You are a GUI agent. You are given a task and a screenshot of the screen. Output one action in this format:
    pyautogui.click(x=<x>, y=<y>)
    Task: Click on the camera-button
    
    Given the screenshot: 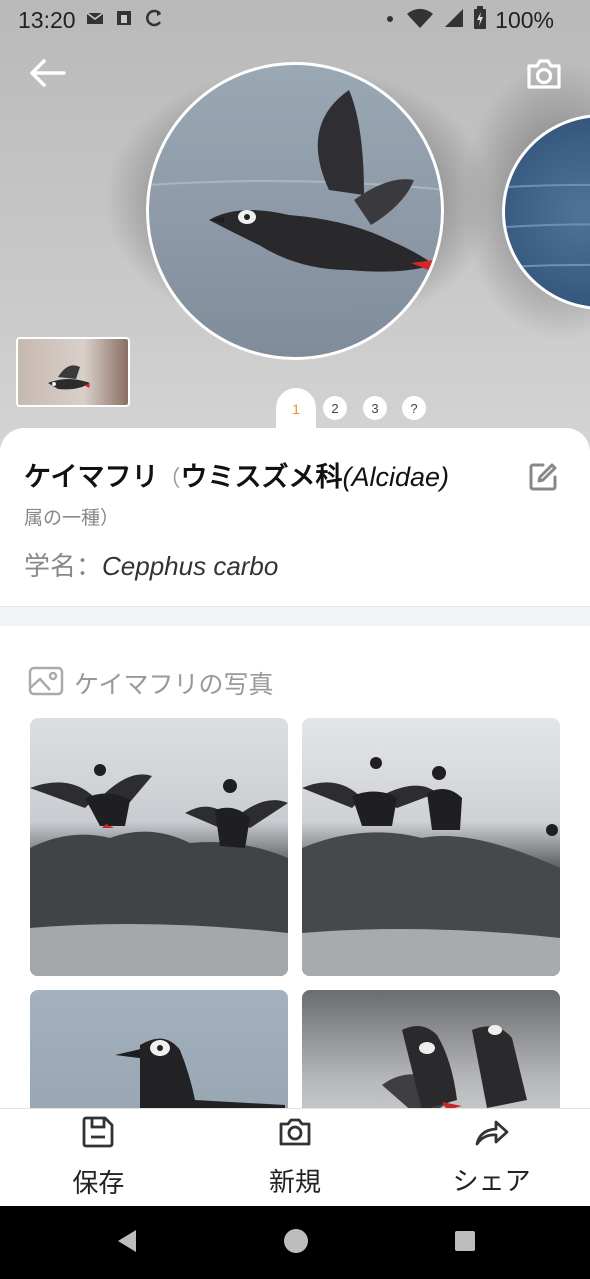 What is the action you would take?
    pyautogui.click(x=544, y=76)
    